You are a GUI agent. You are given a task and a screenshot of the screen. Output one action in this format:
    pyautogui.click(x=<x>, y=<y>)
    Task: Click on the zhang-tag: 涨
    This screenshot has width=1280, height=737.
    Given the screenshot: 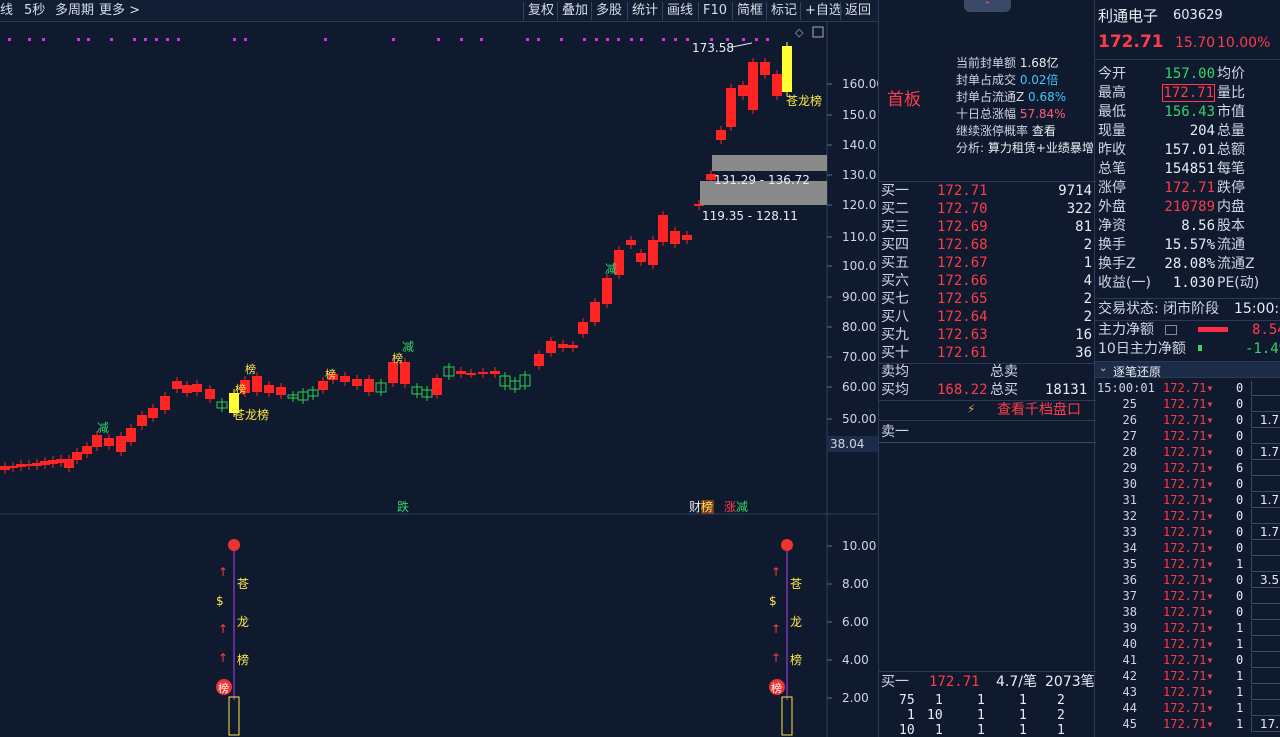 What is the action you would take?
    pyautogui.click(x=730, y=506)
    